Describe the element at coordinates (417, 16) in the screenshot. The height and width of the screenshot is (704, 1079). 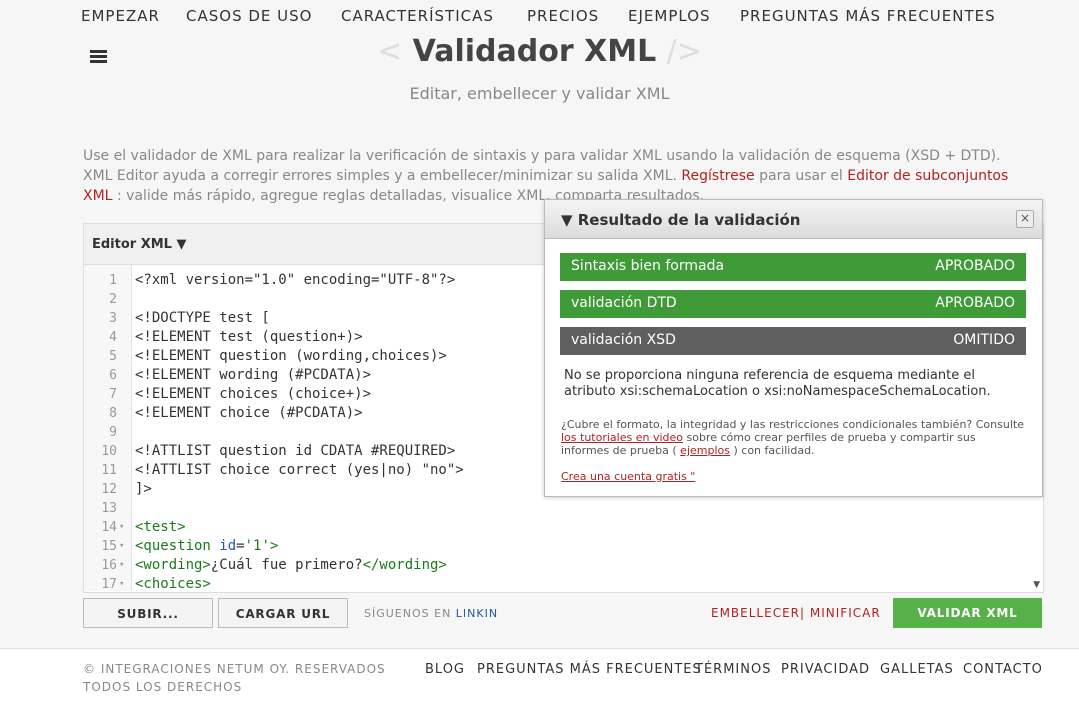
I see `nav-caracteristicas: CARACTERÍSTICAS` at that location.